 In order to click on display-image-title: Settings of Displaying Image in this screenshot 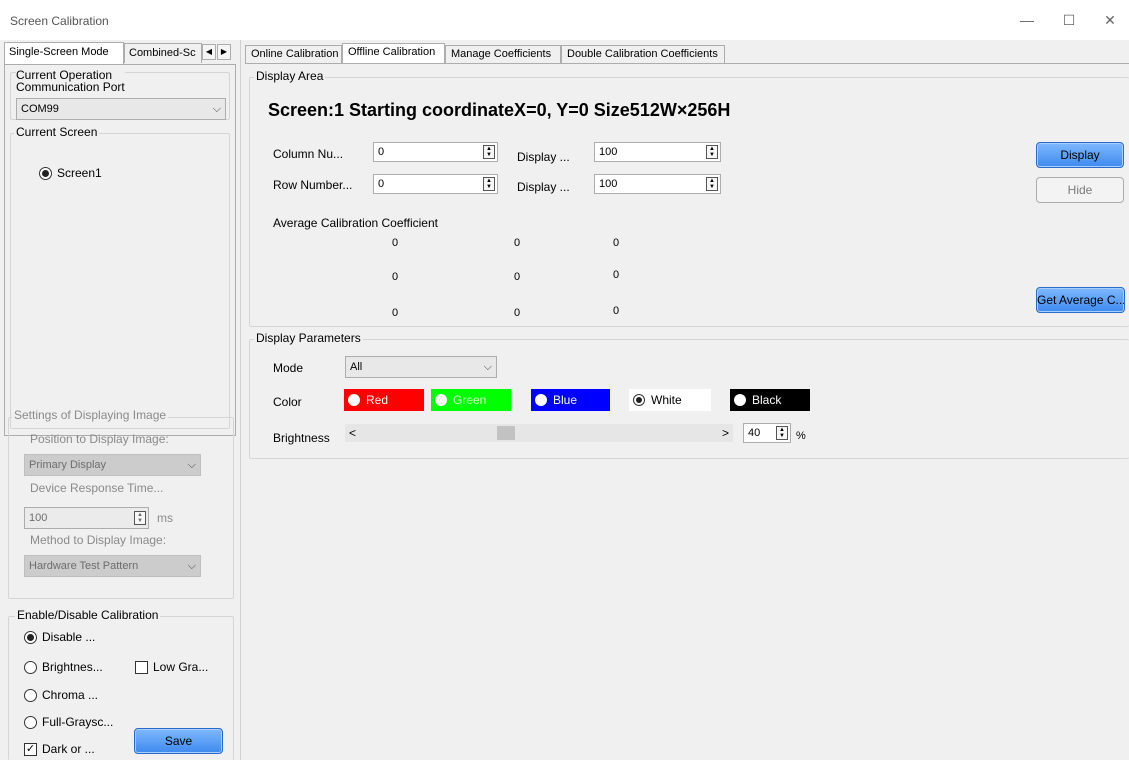, I will do `click(90, 415)`.